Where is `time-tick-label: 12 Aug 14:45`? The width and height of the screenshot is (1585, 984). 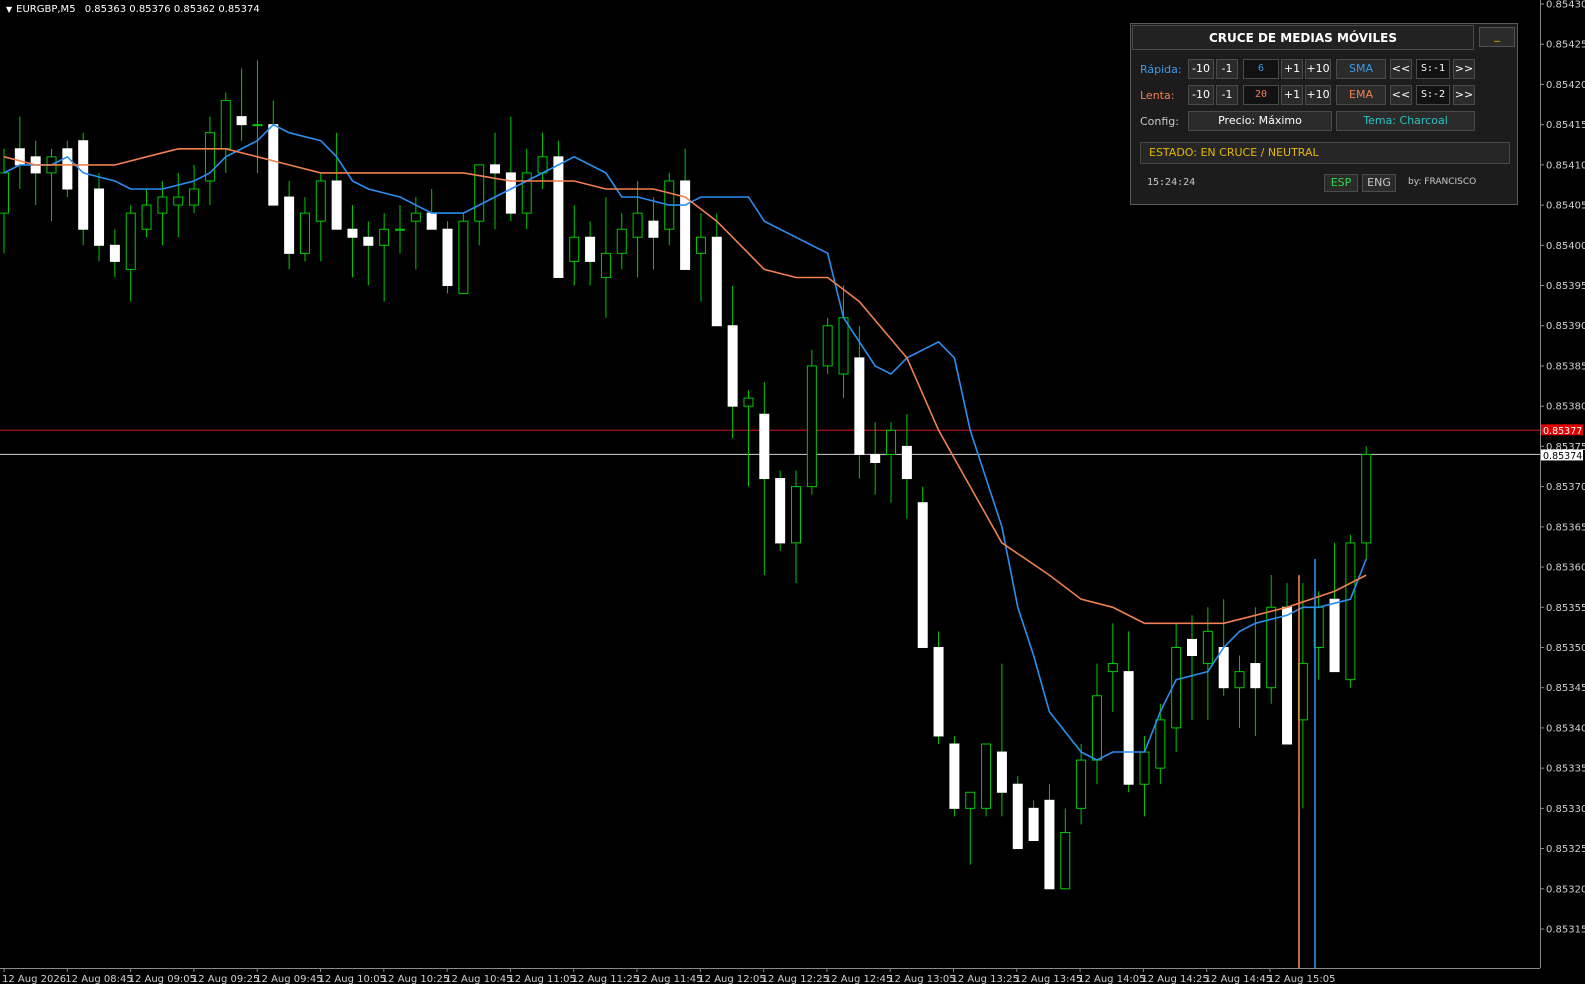 time-tick-label: 12 Aug 14:45 is located at coordinates (1238, 979).